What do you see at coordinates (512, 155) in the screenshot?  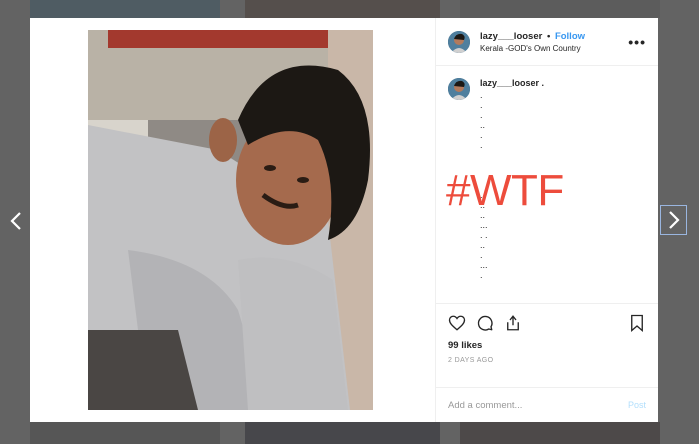 I see `caption-line` at bounding box center [512, 155].